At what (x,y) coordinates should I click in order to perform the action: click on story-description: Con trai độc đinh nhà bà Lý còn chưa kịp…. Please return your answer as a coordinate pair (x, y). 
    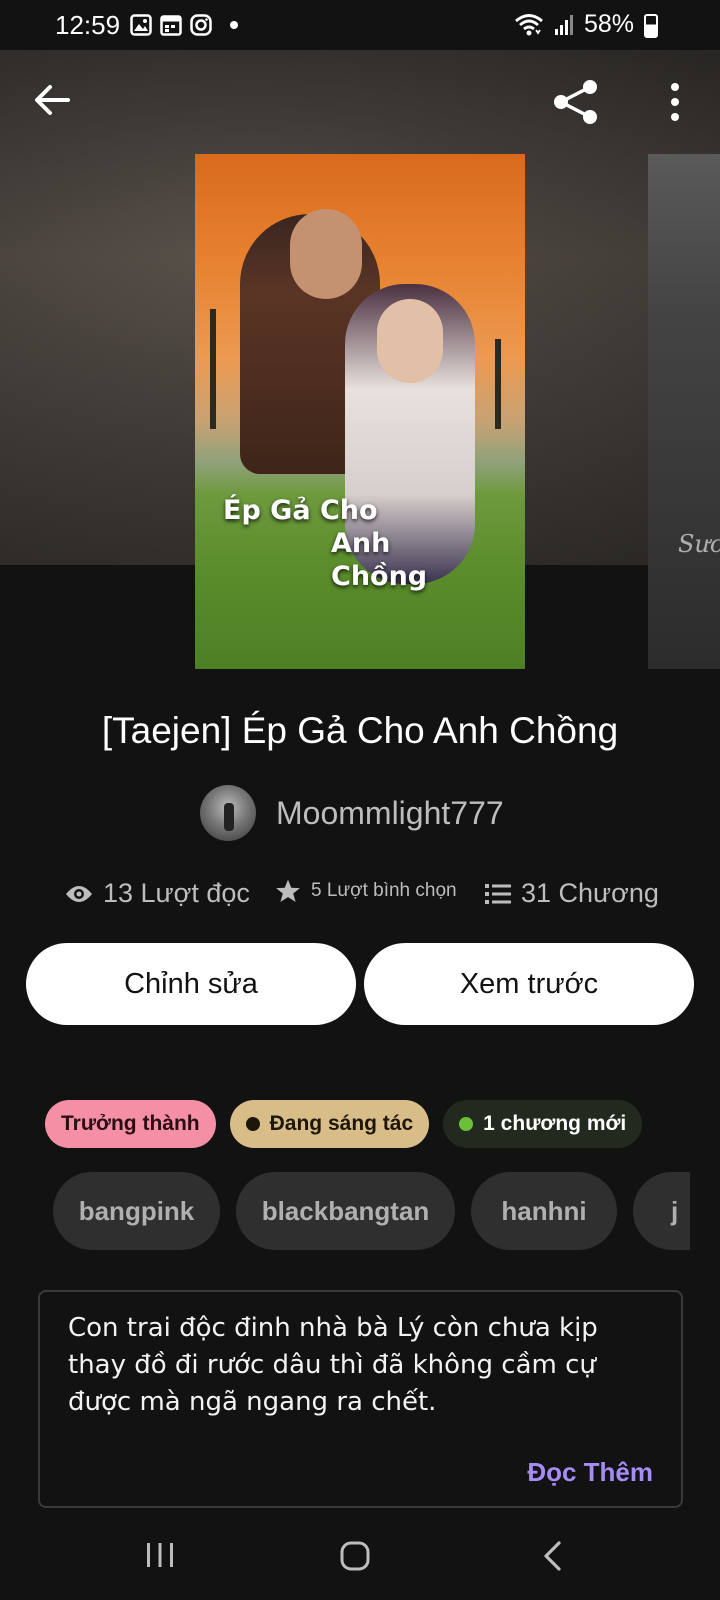
    Looking at the image, I should click on (360, 1399).